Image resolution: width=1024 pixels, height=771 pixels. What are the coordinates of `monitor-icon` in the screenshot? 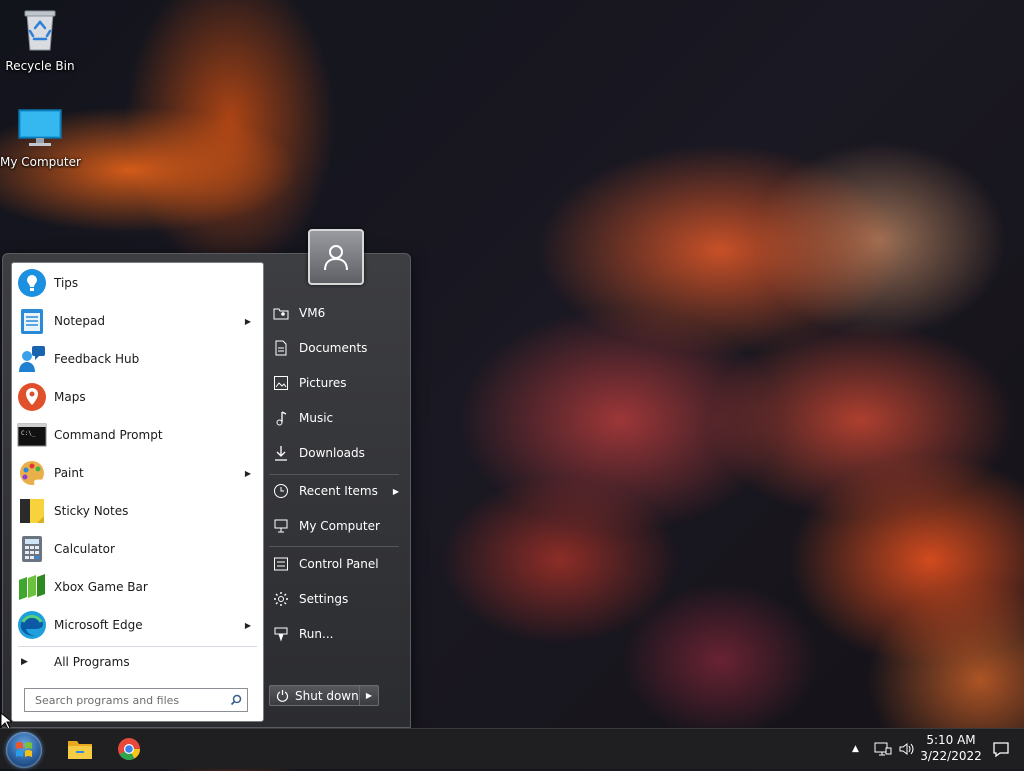 It's located at (40, 128).